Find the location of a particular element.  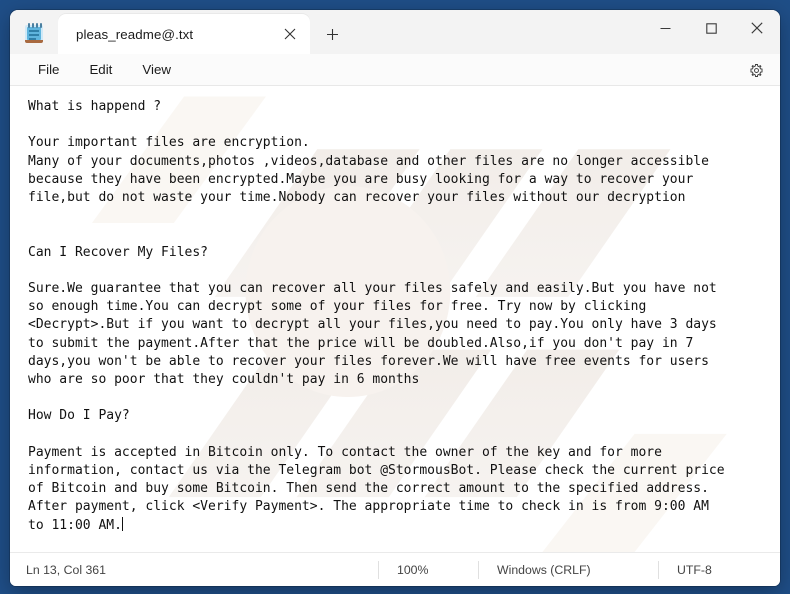

gear-icon is located at coordinates (756, 70).